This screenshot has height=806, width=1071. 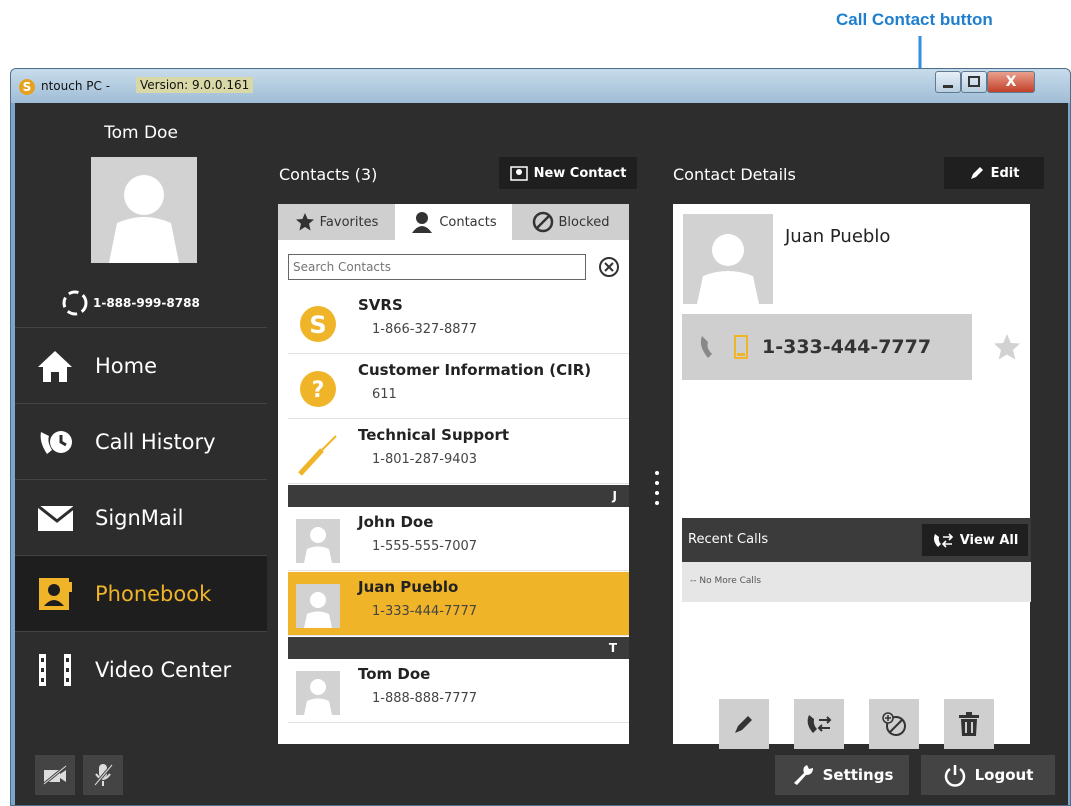 I want to click on clear-icon, so click(x=609, y=267).